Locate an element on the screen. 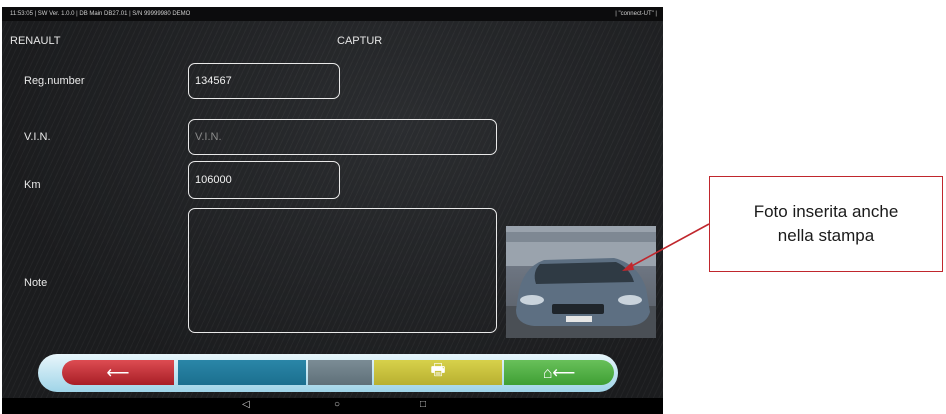  callout-line-2: nella stampa is located at coordinates (826, 235).